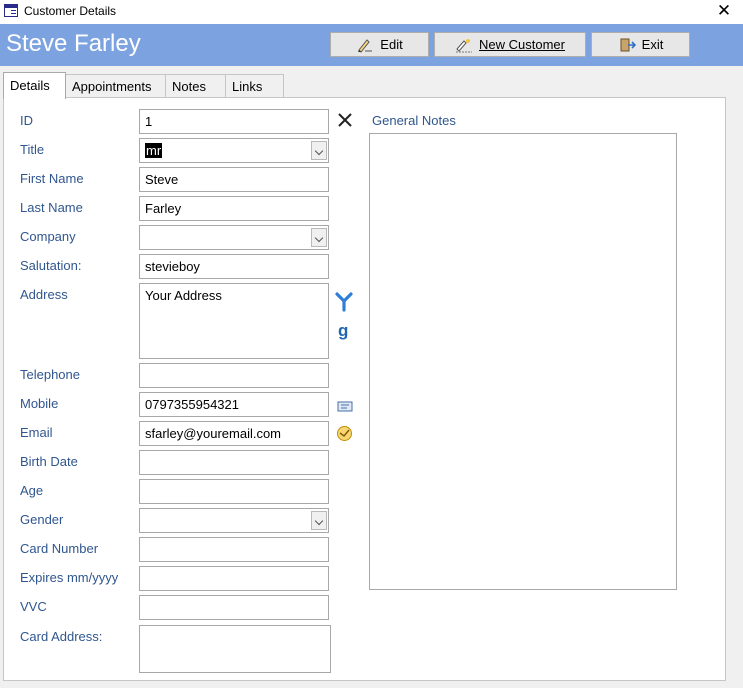 Image resolution: width=743 pixels, height=688 pixels. I want to click on company-label: Company, so click(48, 236).